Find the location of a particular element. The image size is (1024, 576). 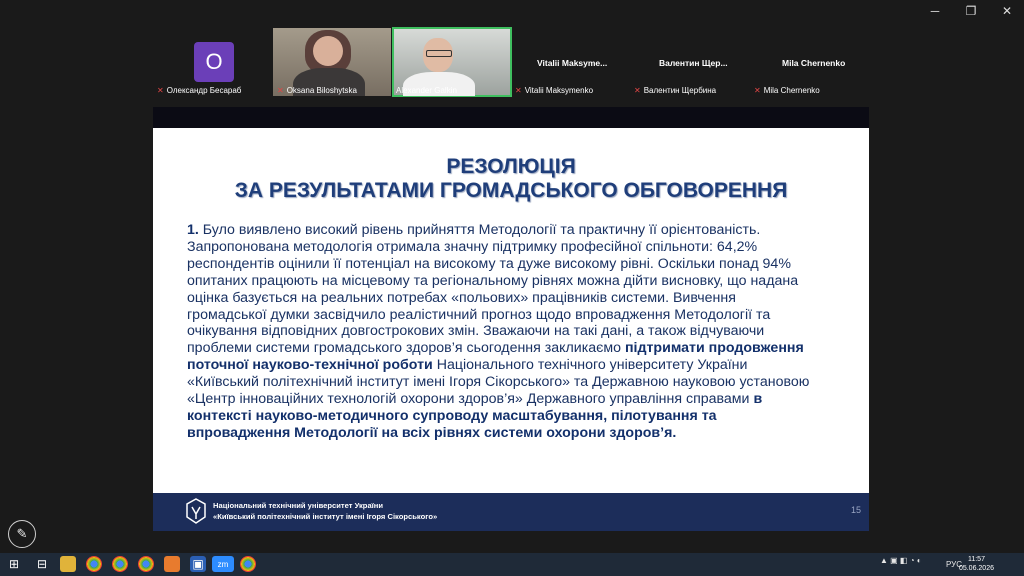

pencil-icon: ✎ is located at coordinates (22, 533).